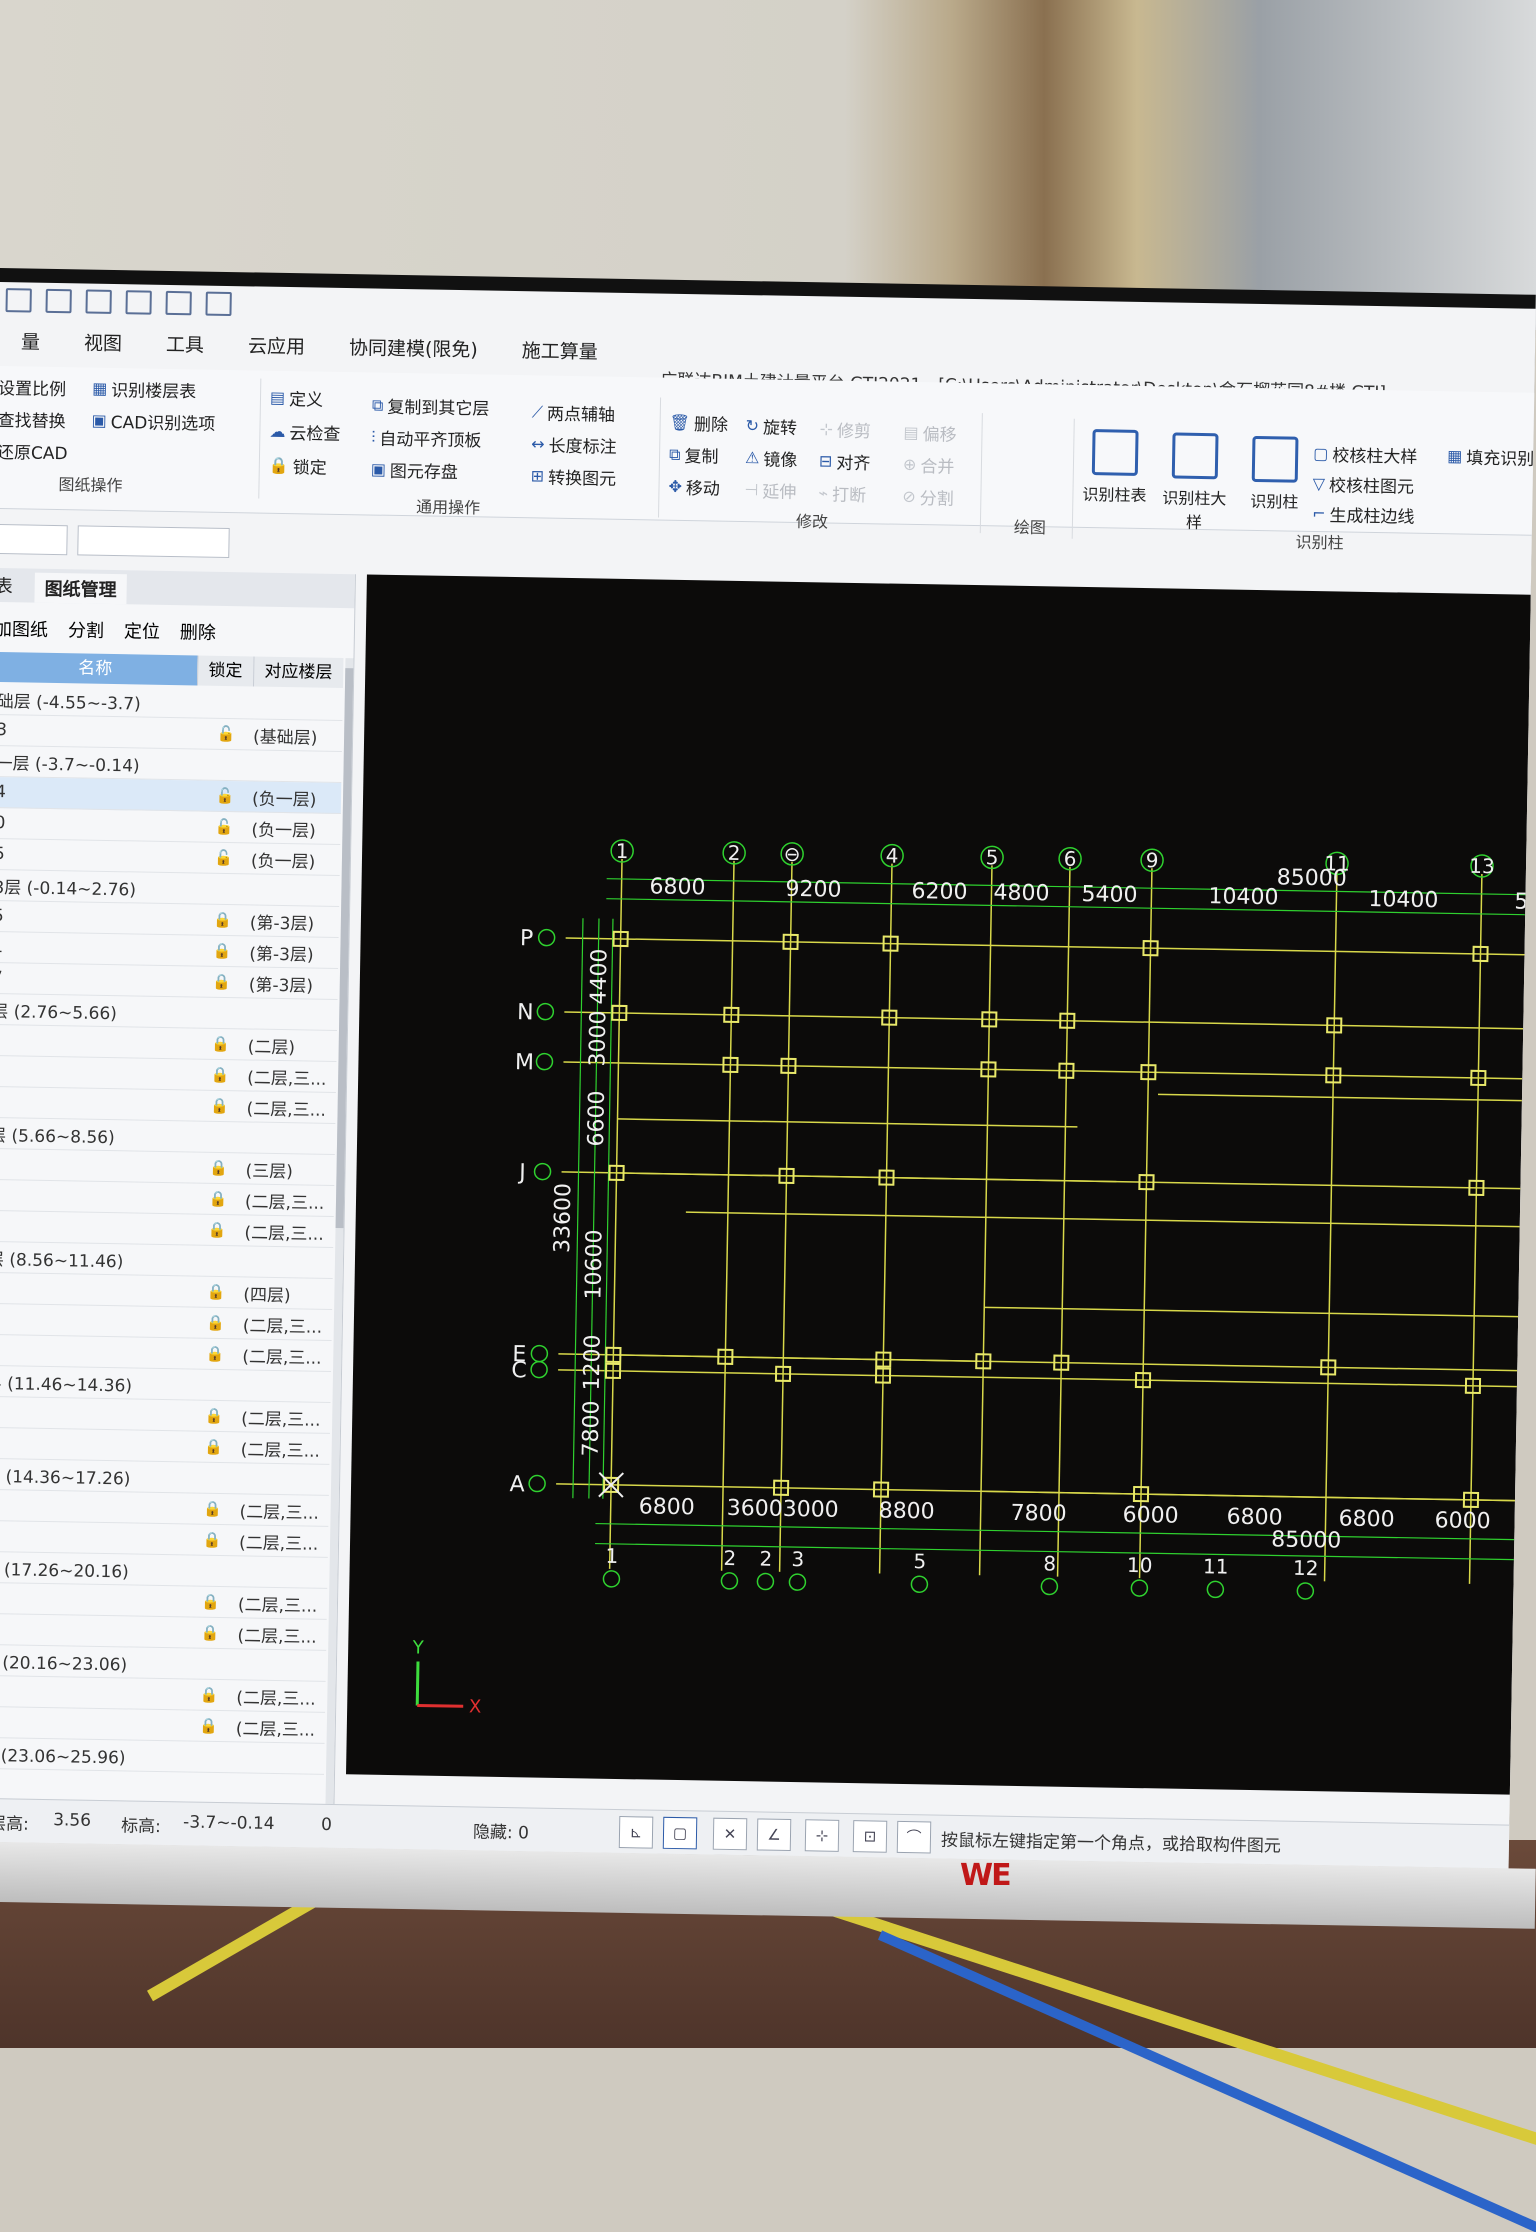 The height and width of the screenshot is (2232, 1536). I want to click on snap-icon: ⊹, so click(822, 1835).